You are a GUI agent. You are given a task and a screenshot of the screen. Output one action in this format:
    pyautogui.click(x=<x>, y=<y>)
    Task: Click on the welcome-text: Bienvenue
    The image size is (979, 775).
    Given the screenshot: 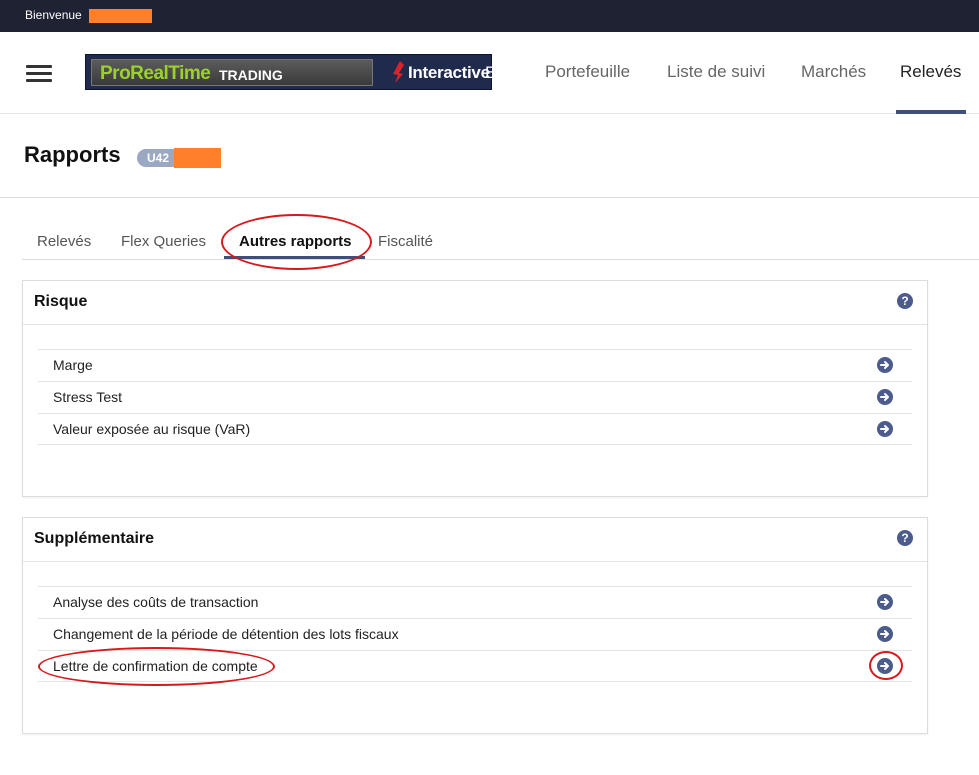 What is the action you would take?
    pyautogui.click(x=53, y=15)
    